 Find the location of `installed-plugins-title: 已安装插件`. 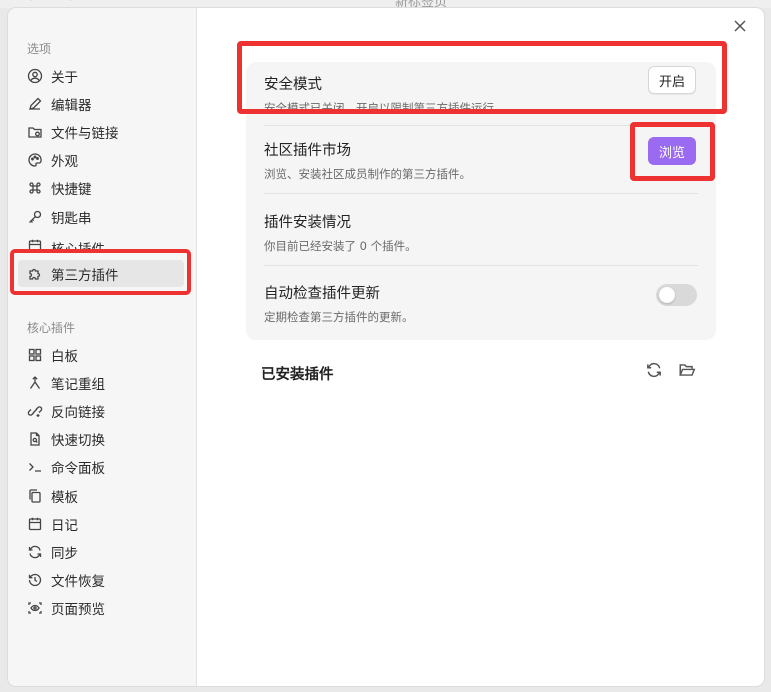

installed-plugins-title: 已安装插件 is located at coordinates (297, 375).